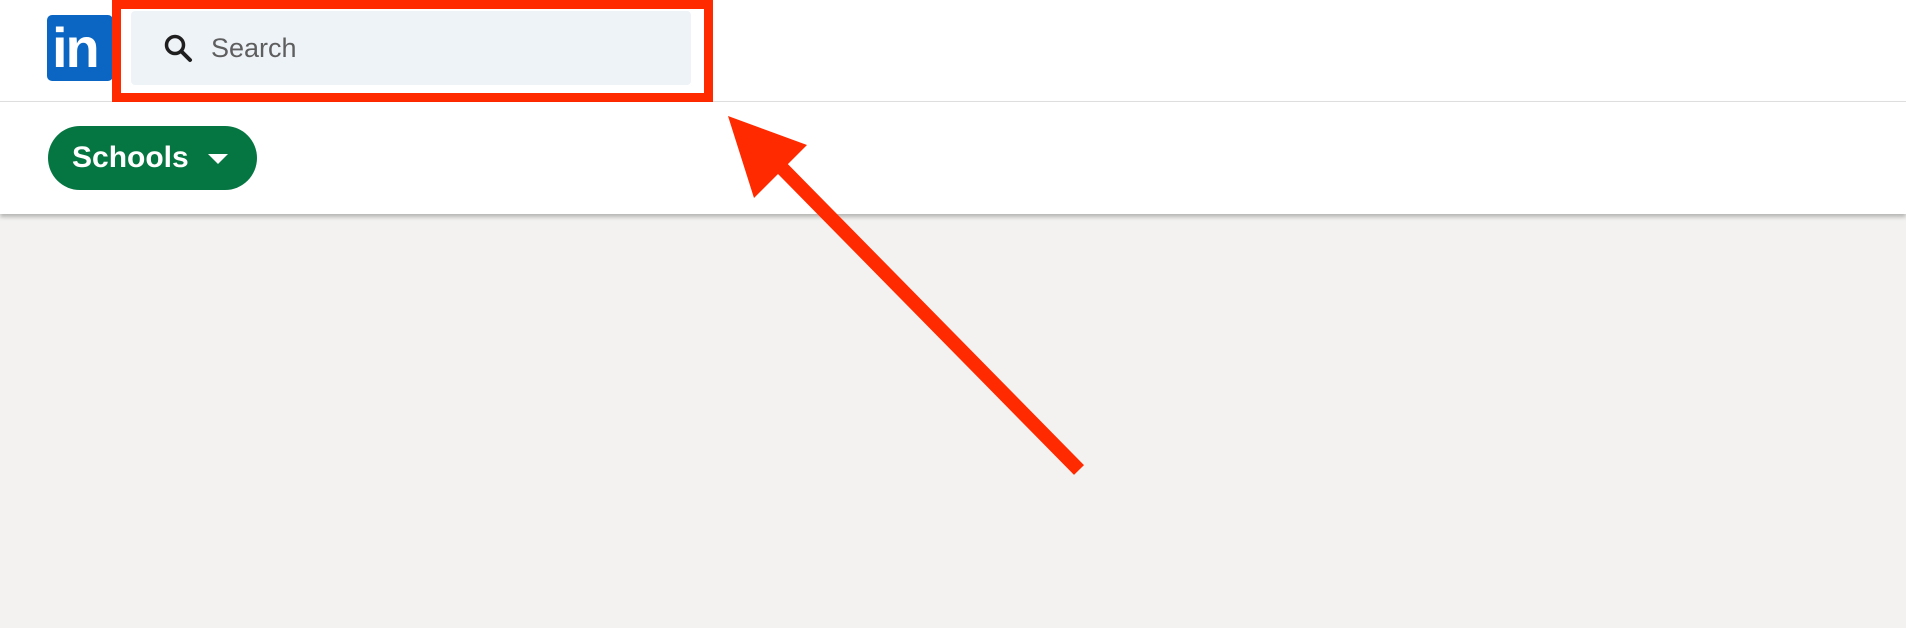  What do you see at coordinates (178, 48) in the screenshot?
I see `search-icon` at bounding box center [178, 48].